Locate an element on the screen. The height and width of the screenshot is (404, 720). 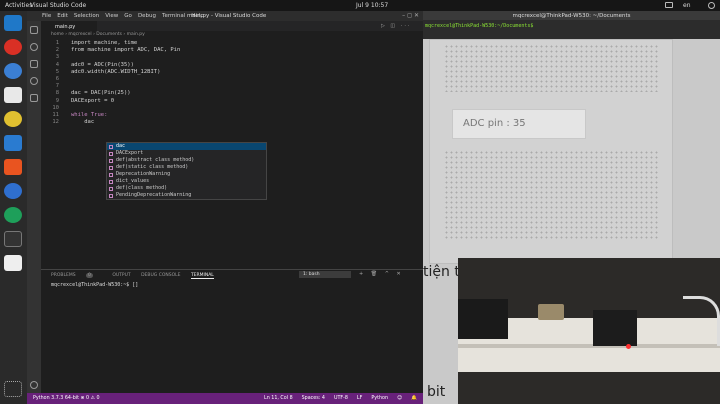
menu-edit: Edit is located at coordinates (62, 16).